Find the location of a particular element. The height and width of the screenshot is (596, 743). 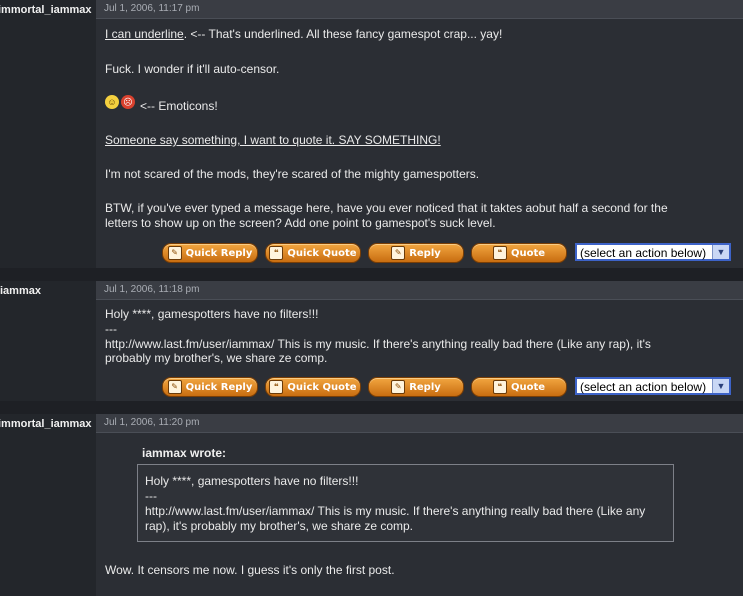

quote-text-line: --- is located at coordinates (151, 496).